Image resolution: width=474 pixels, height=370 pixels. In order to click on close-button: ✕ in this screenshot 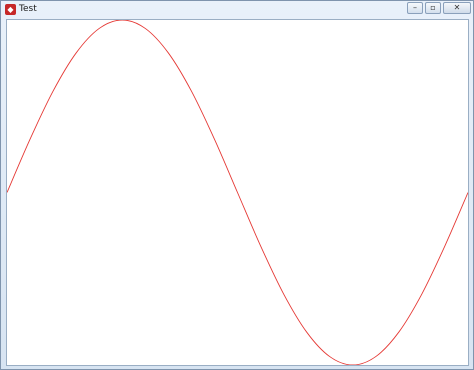, I will do `click(457, 8)`.